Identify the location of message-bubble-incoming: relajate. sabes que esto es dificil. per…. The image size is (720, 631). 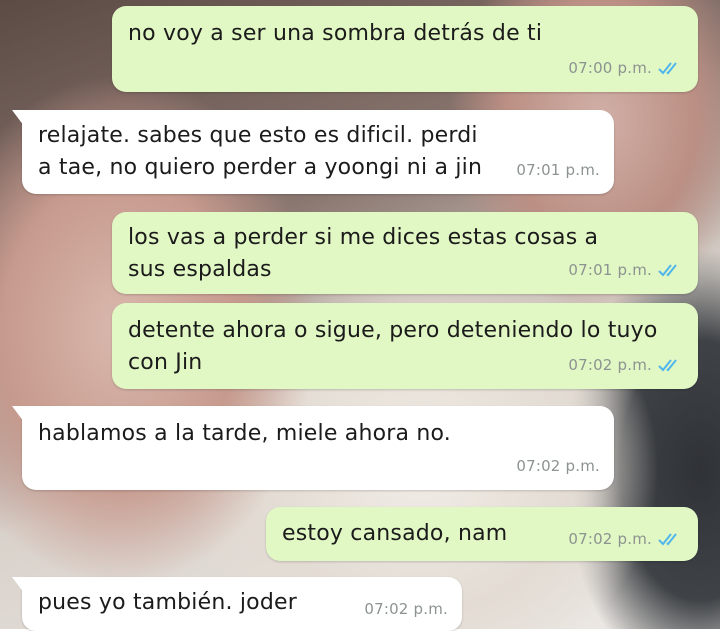
(313, 152).